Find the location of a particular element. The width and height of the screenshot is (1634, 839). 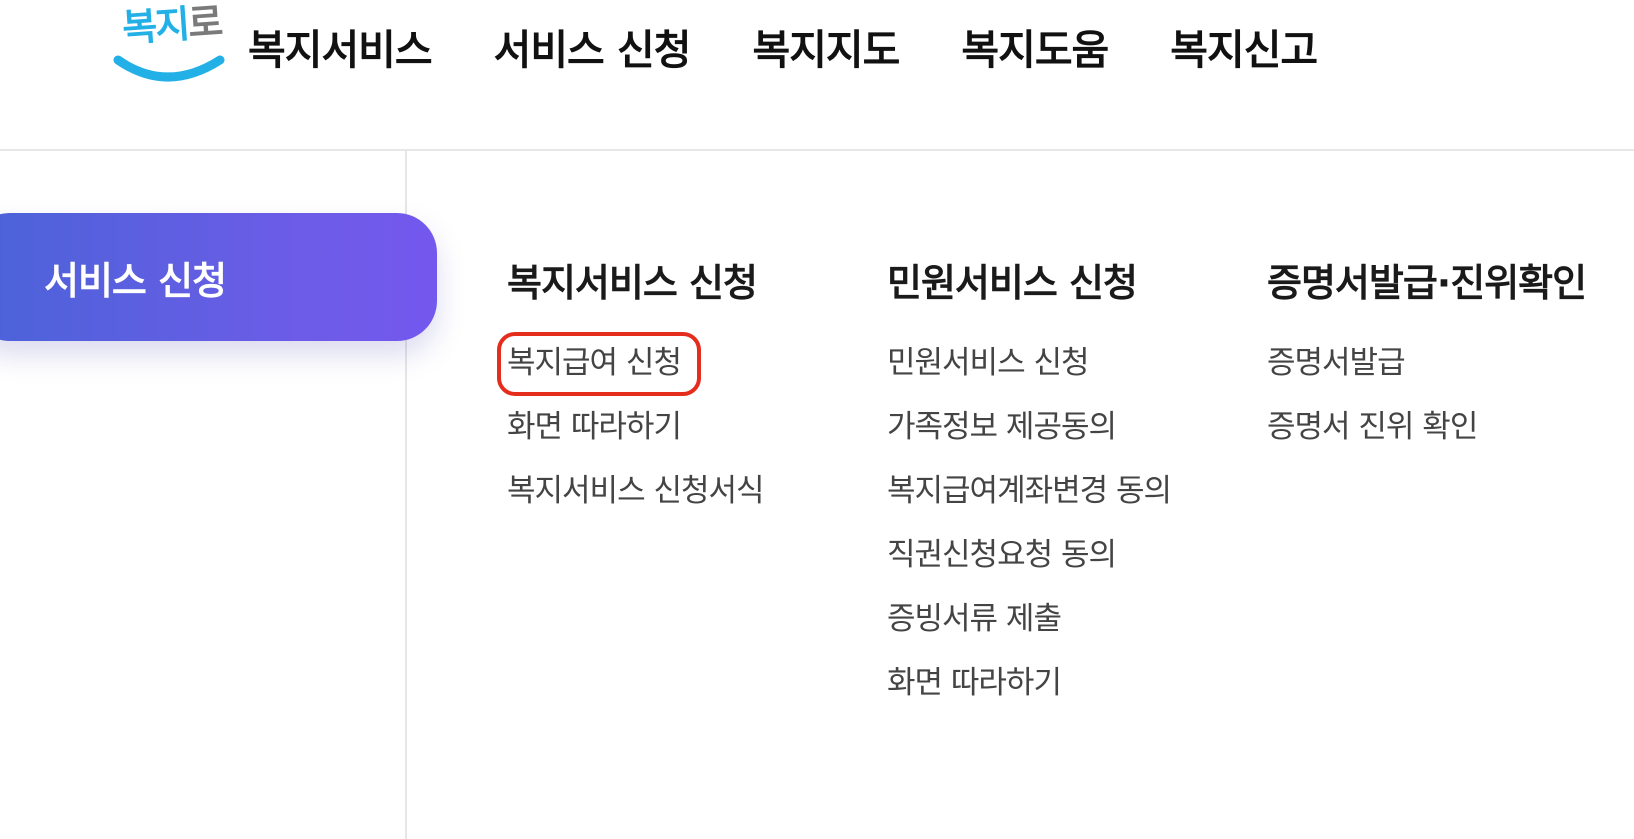

submenu-list: 복지급여 신청 화면 따라하기 복지서비스 신청서식 is located at coordinates (636, 434).